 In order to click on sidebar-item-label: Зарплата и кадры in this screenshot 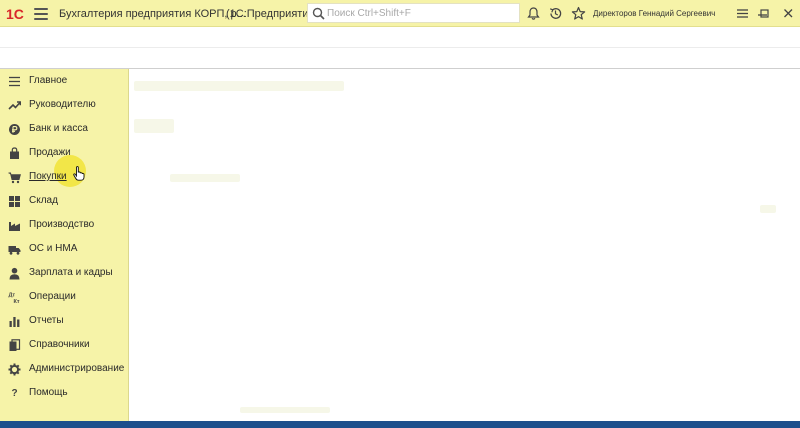, I will do `click(71, 272)`.